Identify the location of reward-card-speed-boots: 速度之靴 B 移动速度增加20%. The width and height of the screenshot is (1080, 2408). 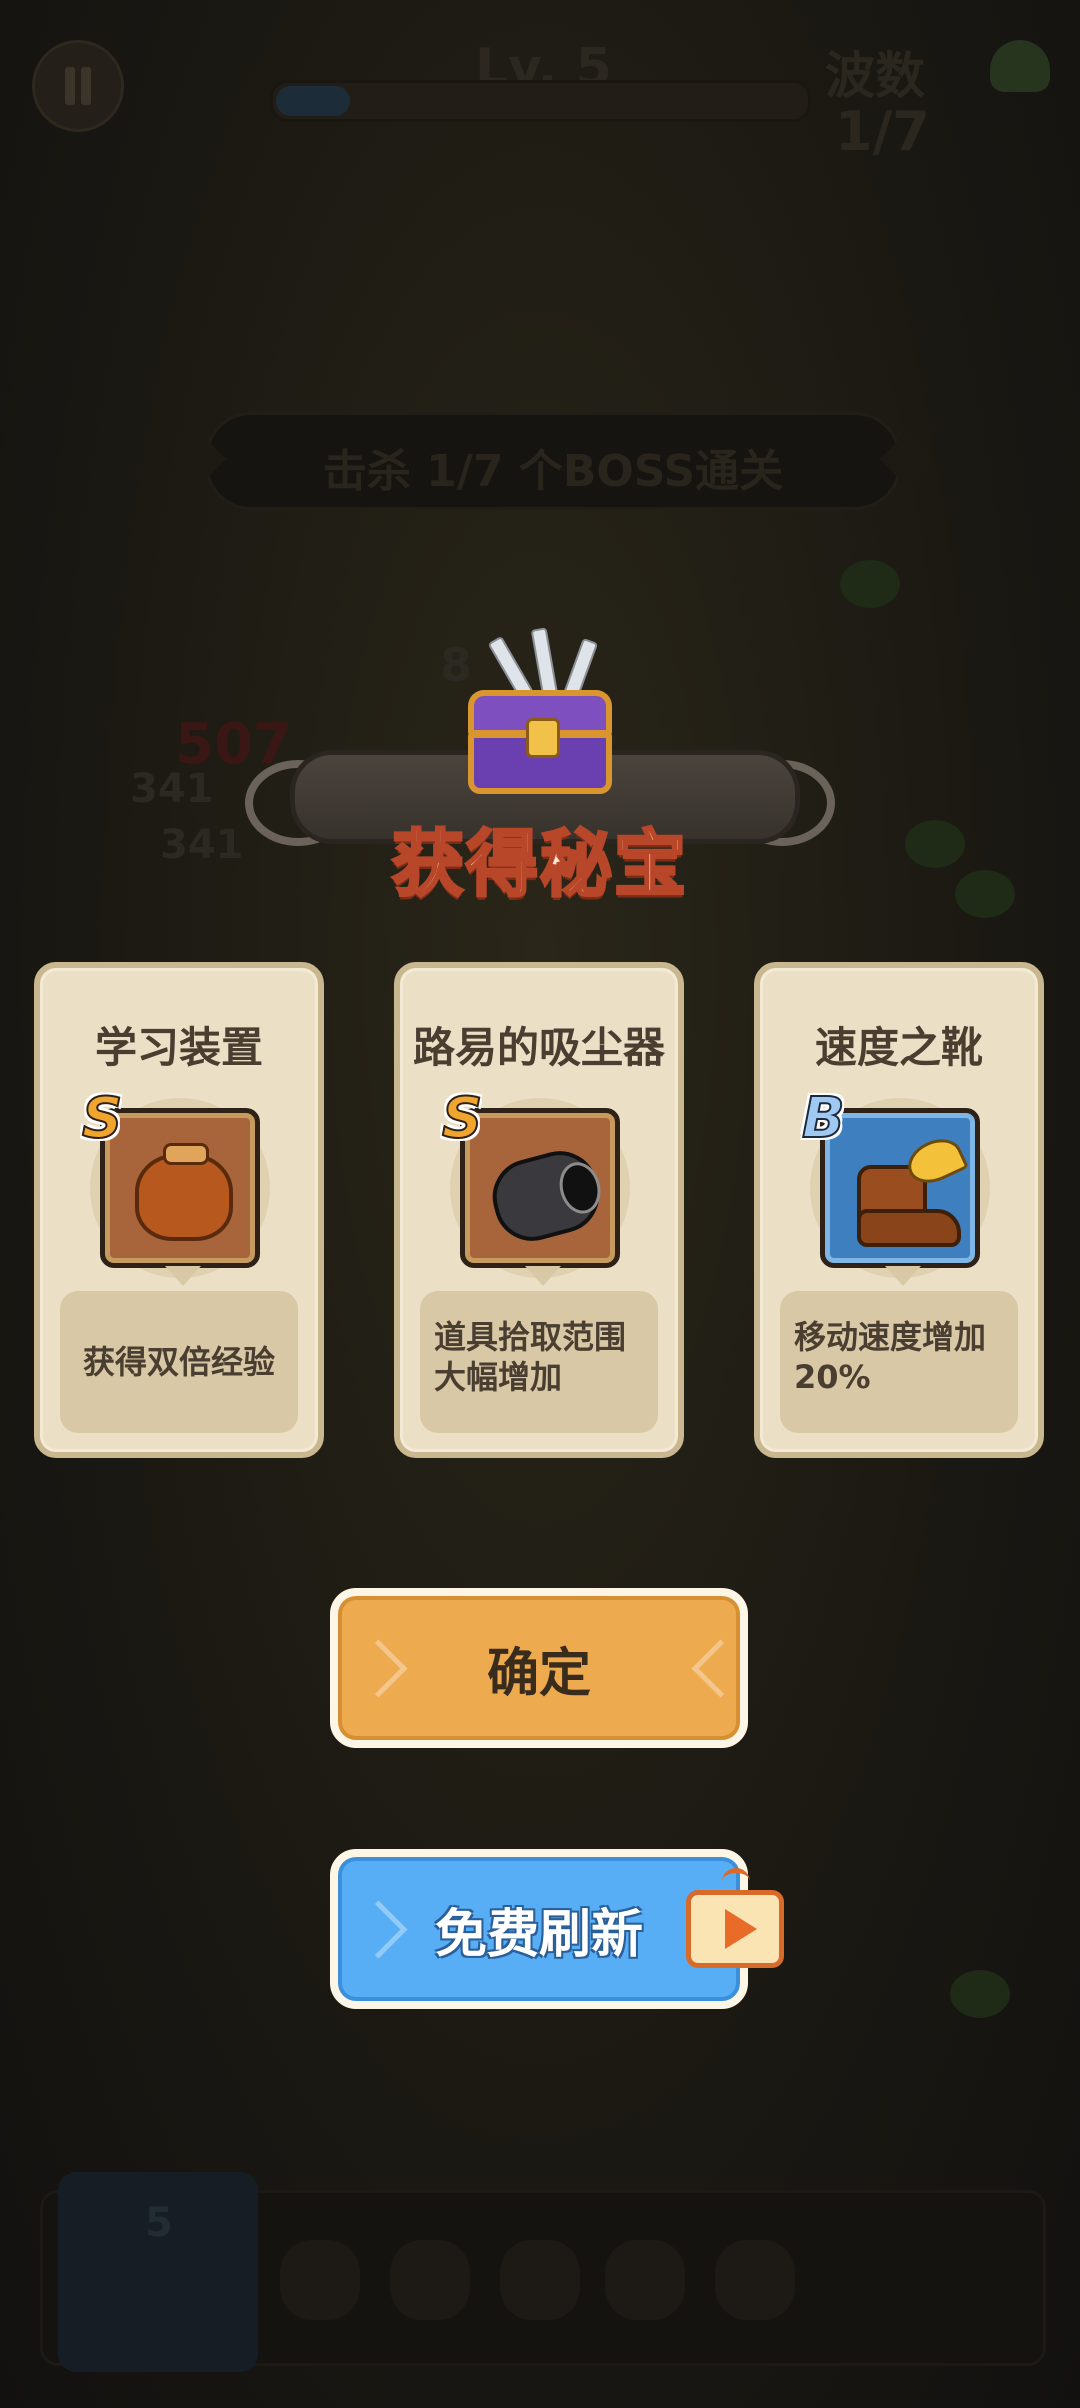
(899, 1210).